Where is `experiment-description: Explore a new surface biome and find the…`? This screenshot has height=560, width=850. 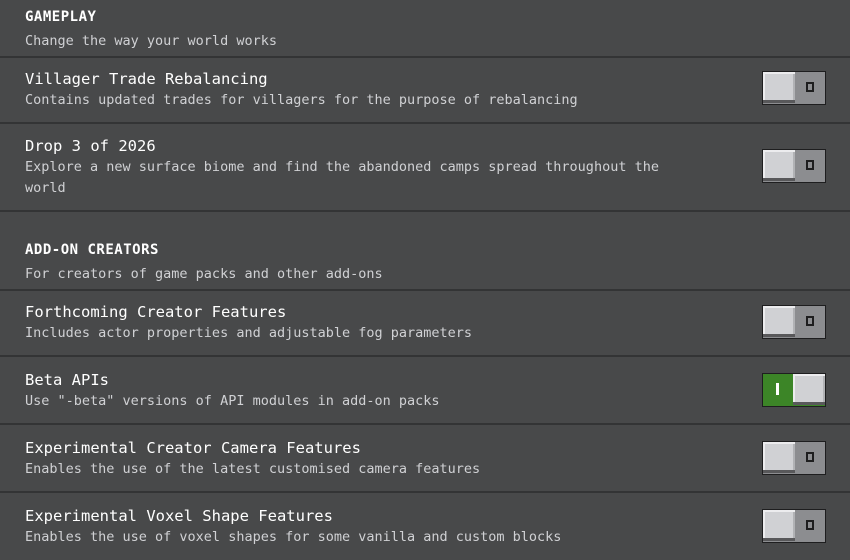
experiment-description: Explore a new surface biome and find the… is located at coordinates (342, 177).